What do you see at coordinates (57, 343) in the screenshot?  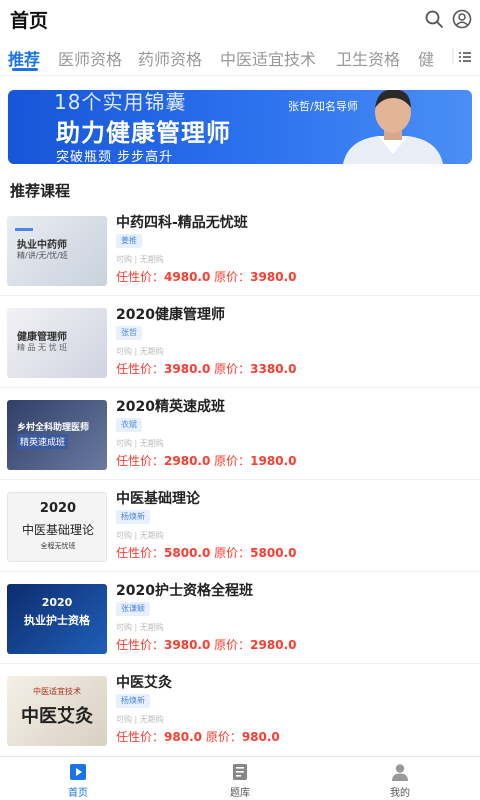 I see `course-thumbnail: 健康管理师 精 品 无 忧 班` at bounding box center [57, 343].